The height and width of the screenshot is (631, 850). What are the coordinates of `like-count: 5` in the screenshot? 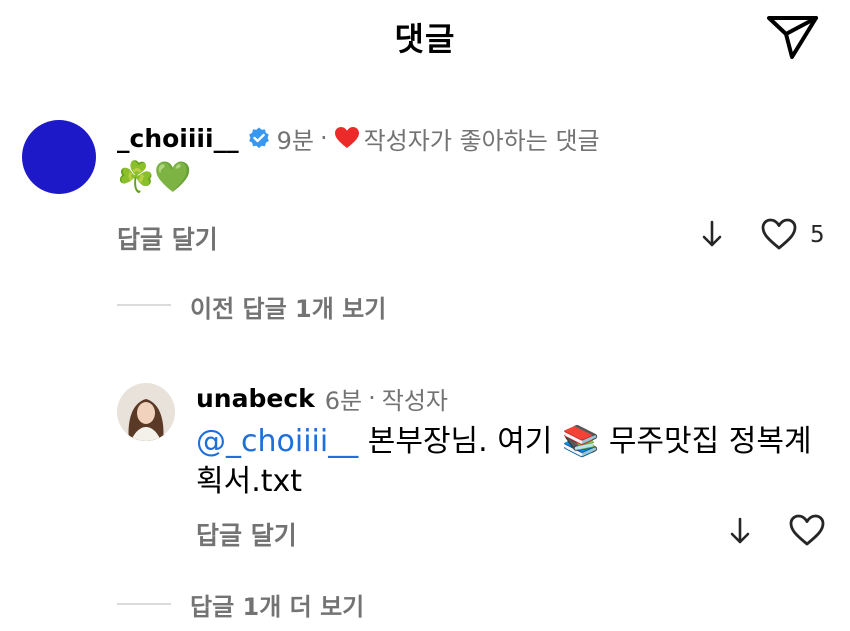 It's located at (817, 235).